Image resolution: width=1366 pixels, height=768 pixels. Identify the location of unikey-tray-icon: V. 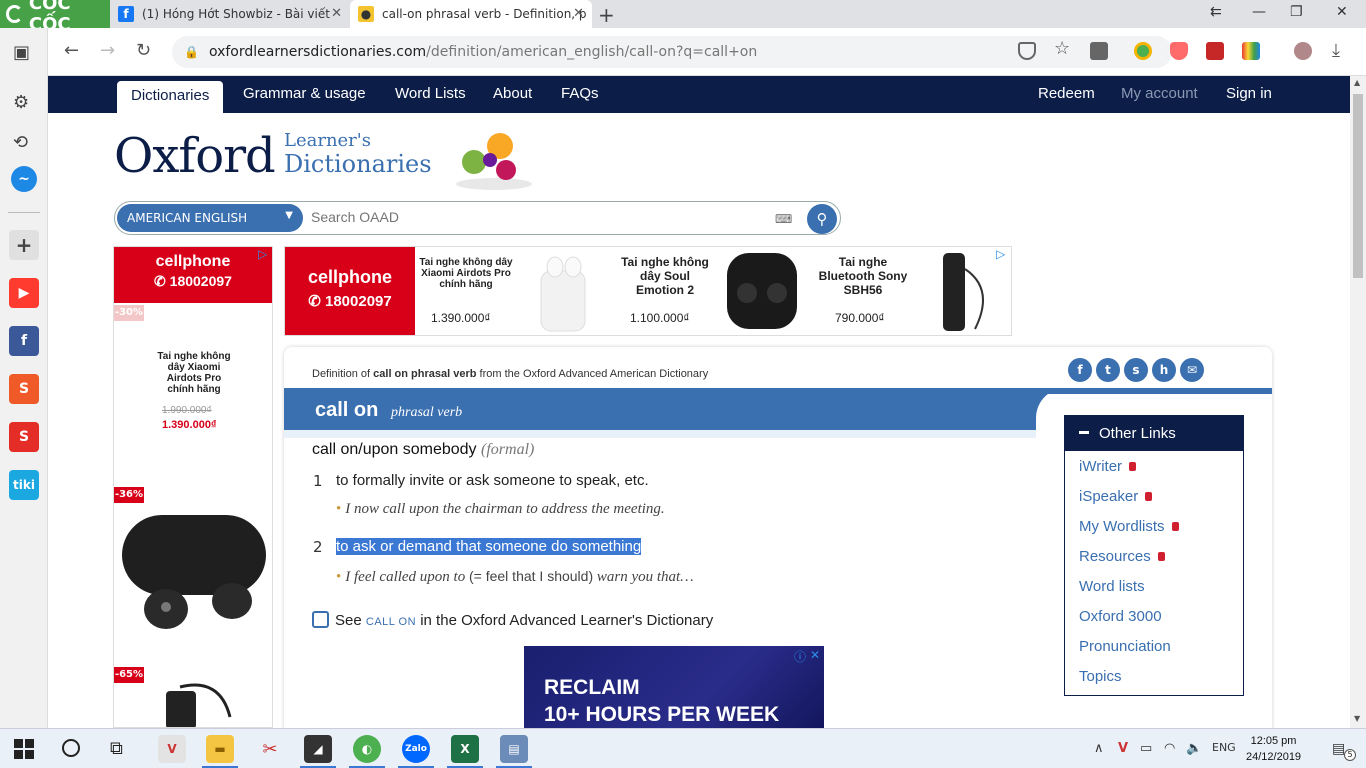
(1123, 748).